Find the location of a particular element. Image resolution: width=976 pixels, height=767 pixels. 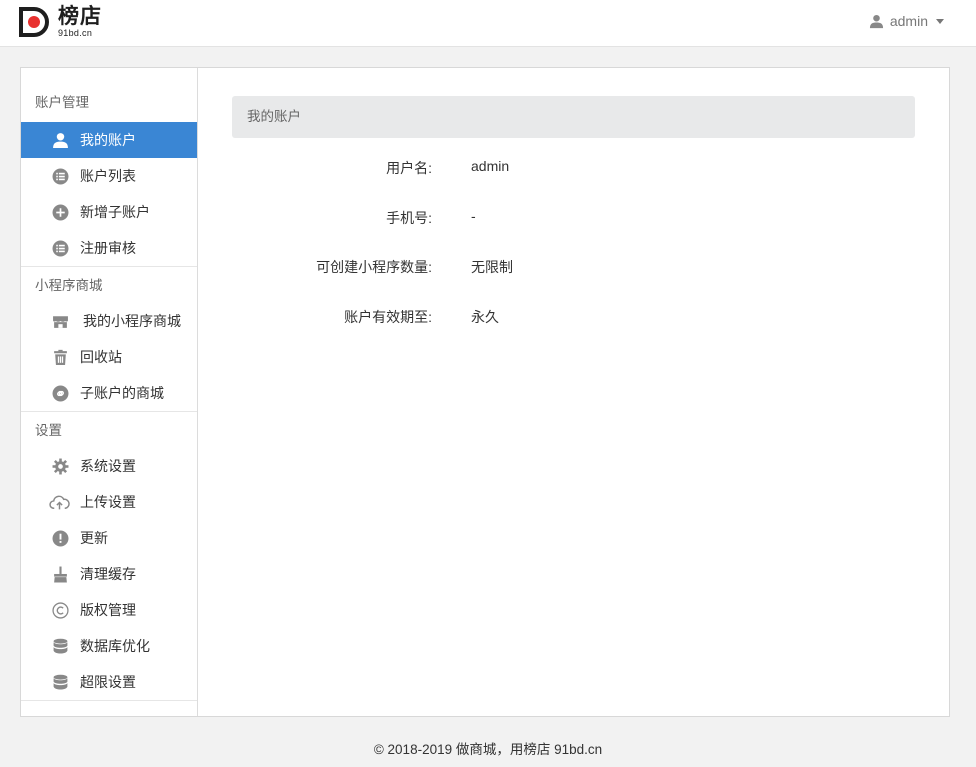

sidebar-item-copyright: 版权管理 is located at coordinates (109, 610).